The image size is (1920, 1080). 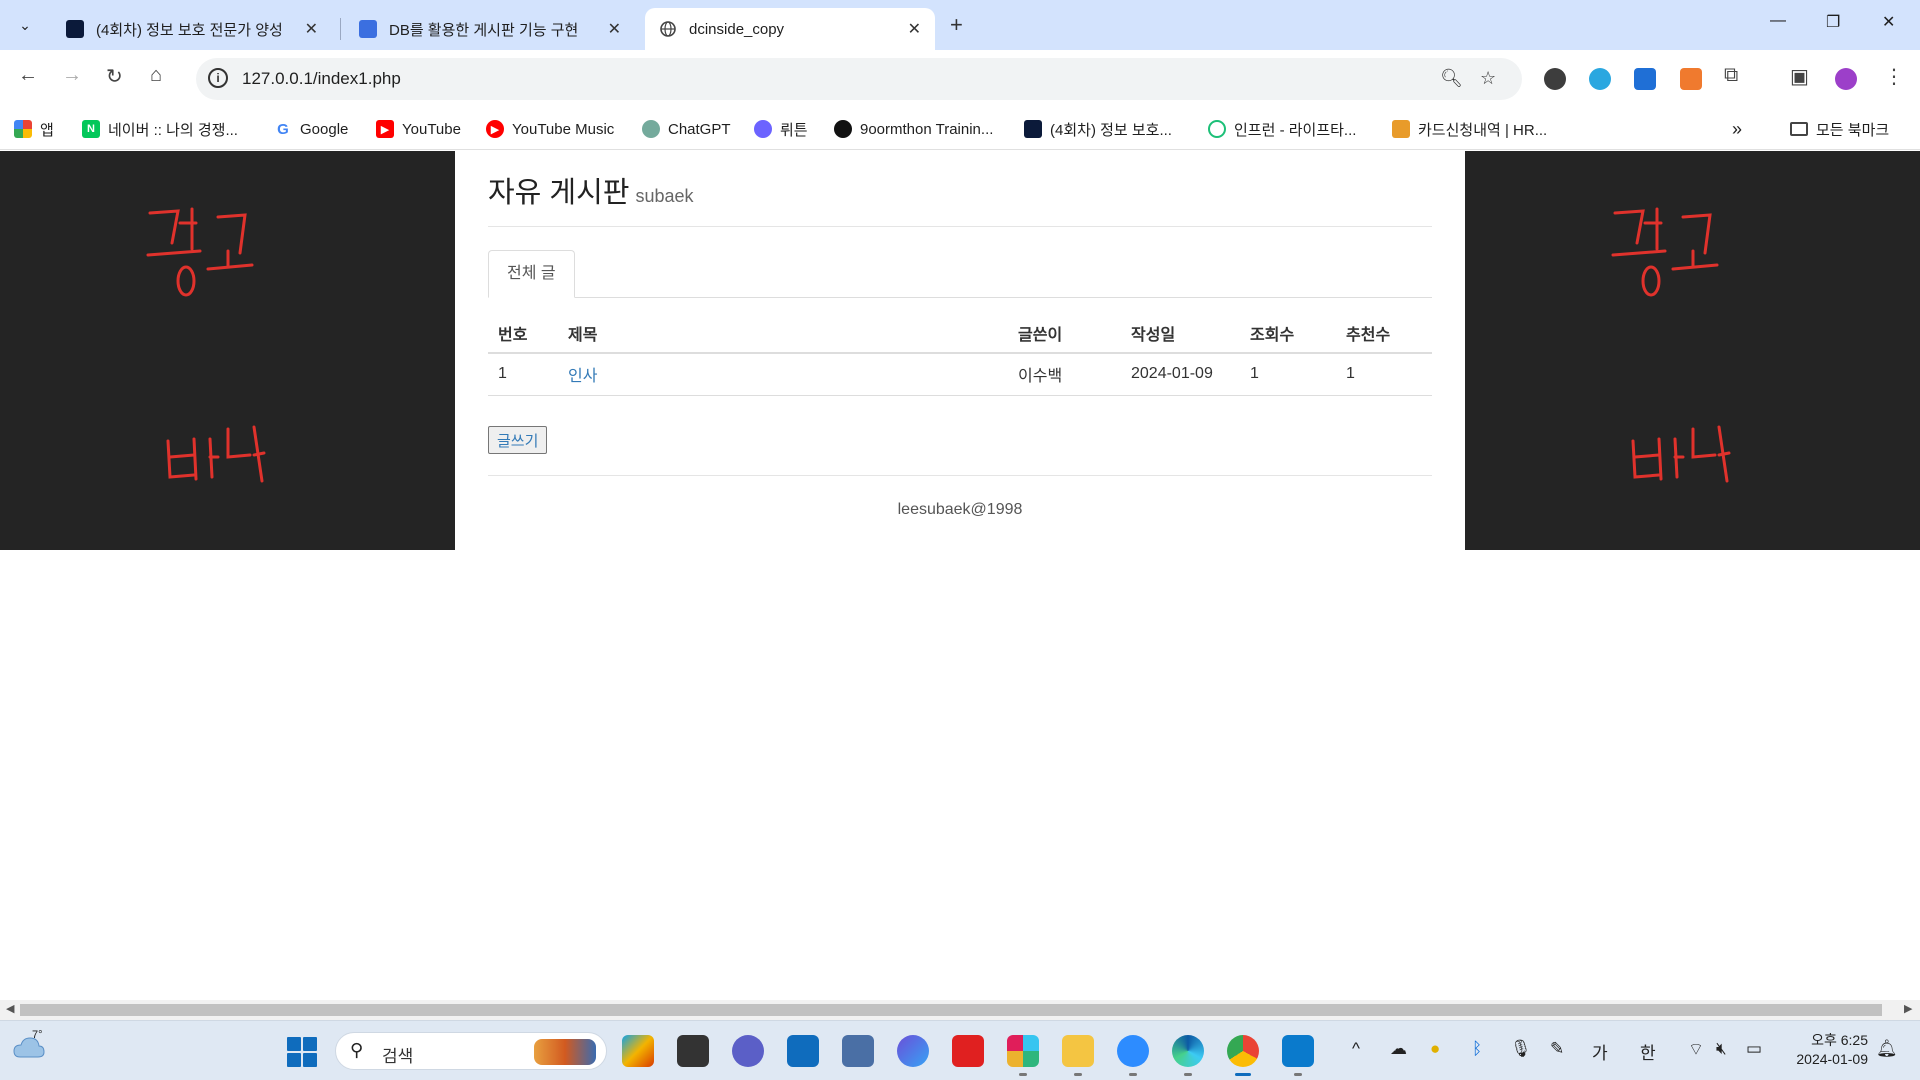 I want to click on extension-ex-icon, so click(x=1691, y=79).